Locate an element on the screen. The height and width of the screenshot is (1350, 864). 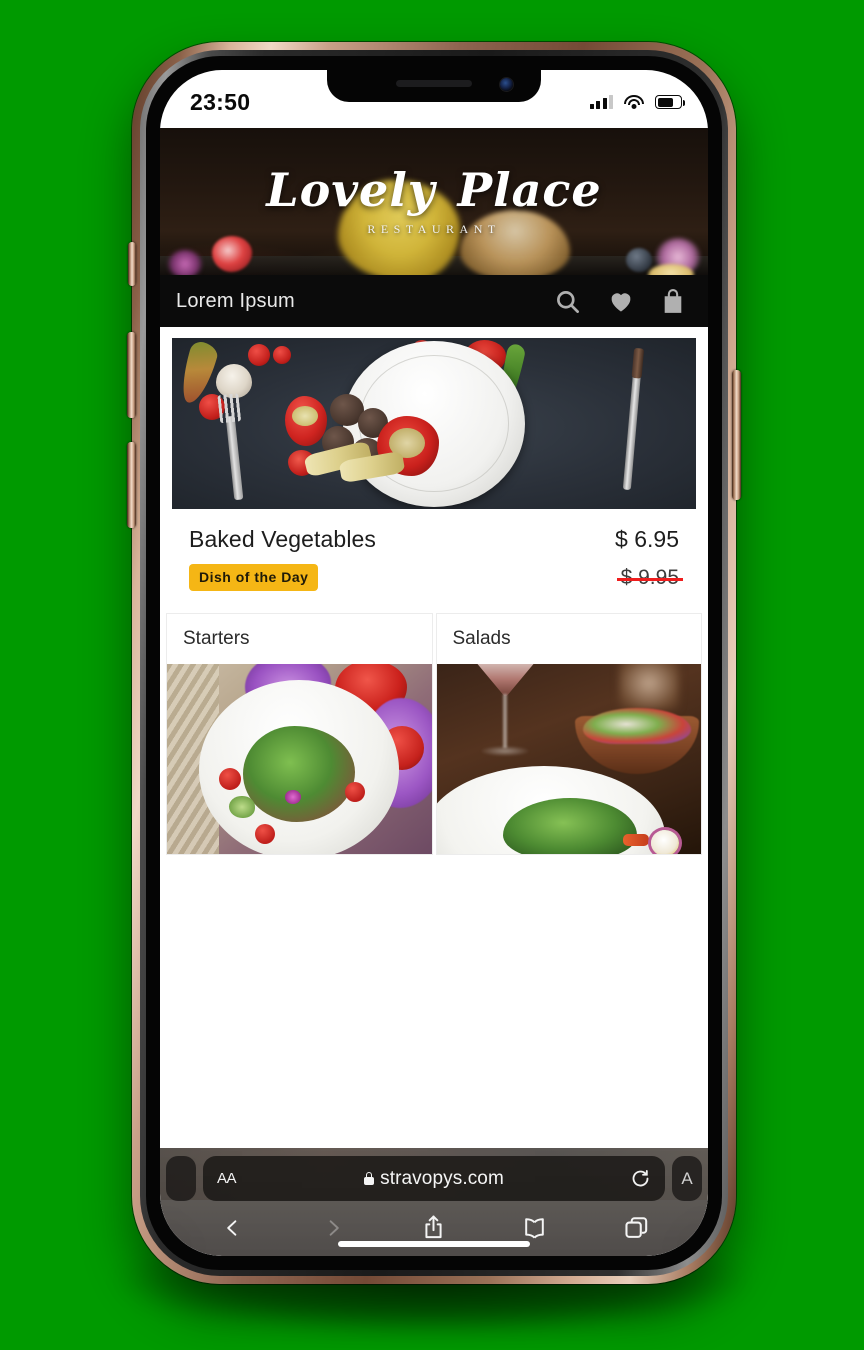
category-label-starters: Starters is located at coordinates (216, 638).